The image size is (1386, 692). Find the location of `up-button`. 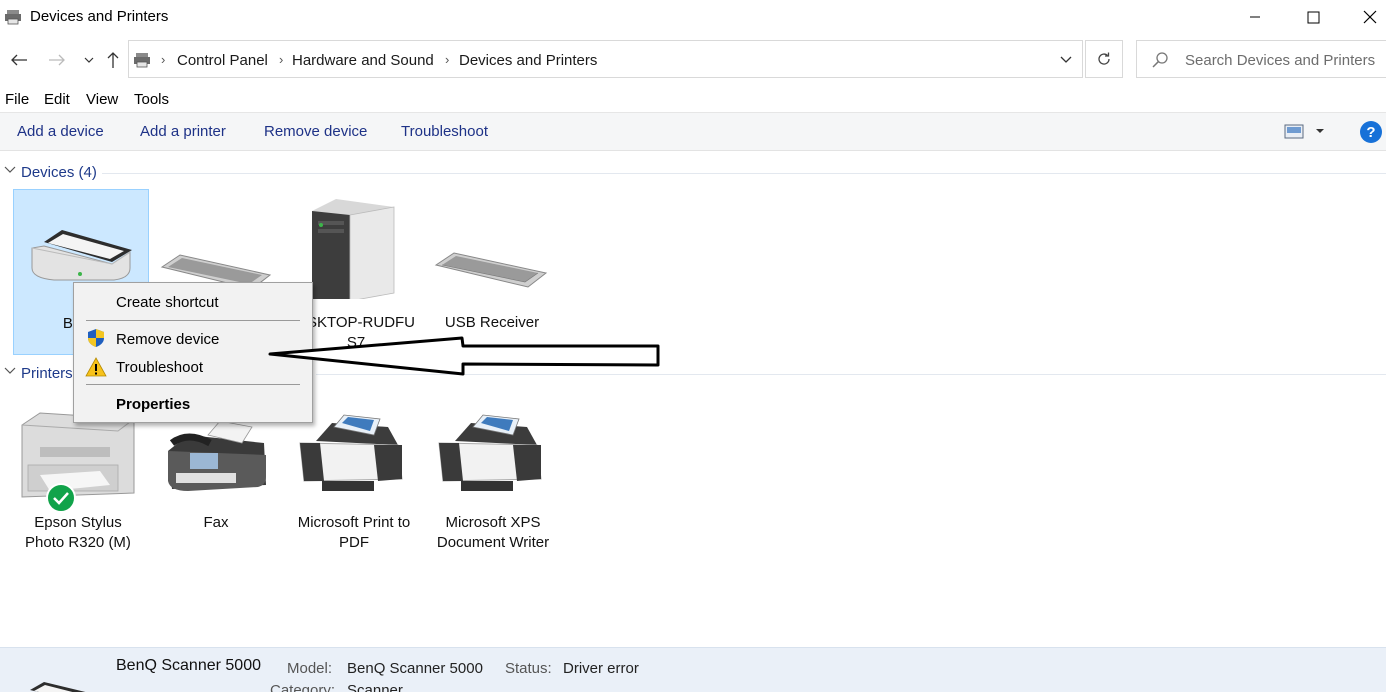

up-button is located at coordinates (113, 60).